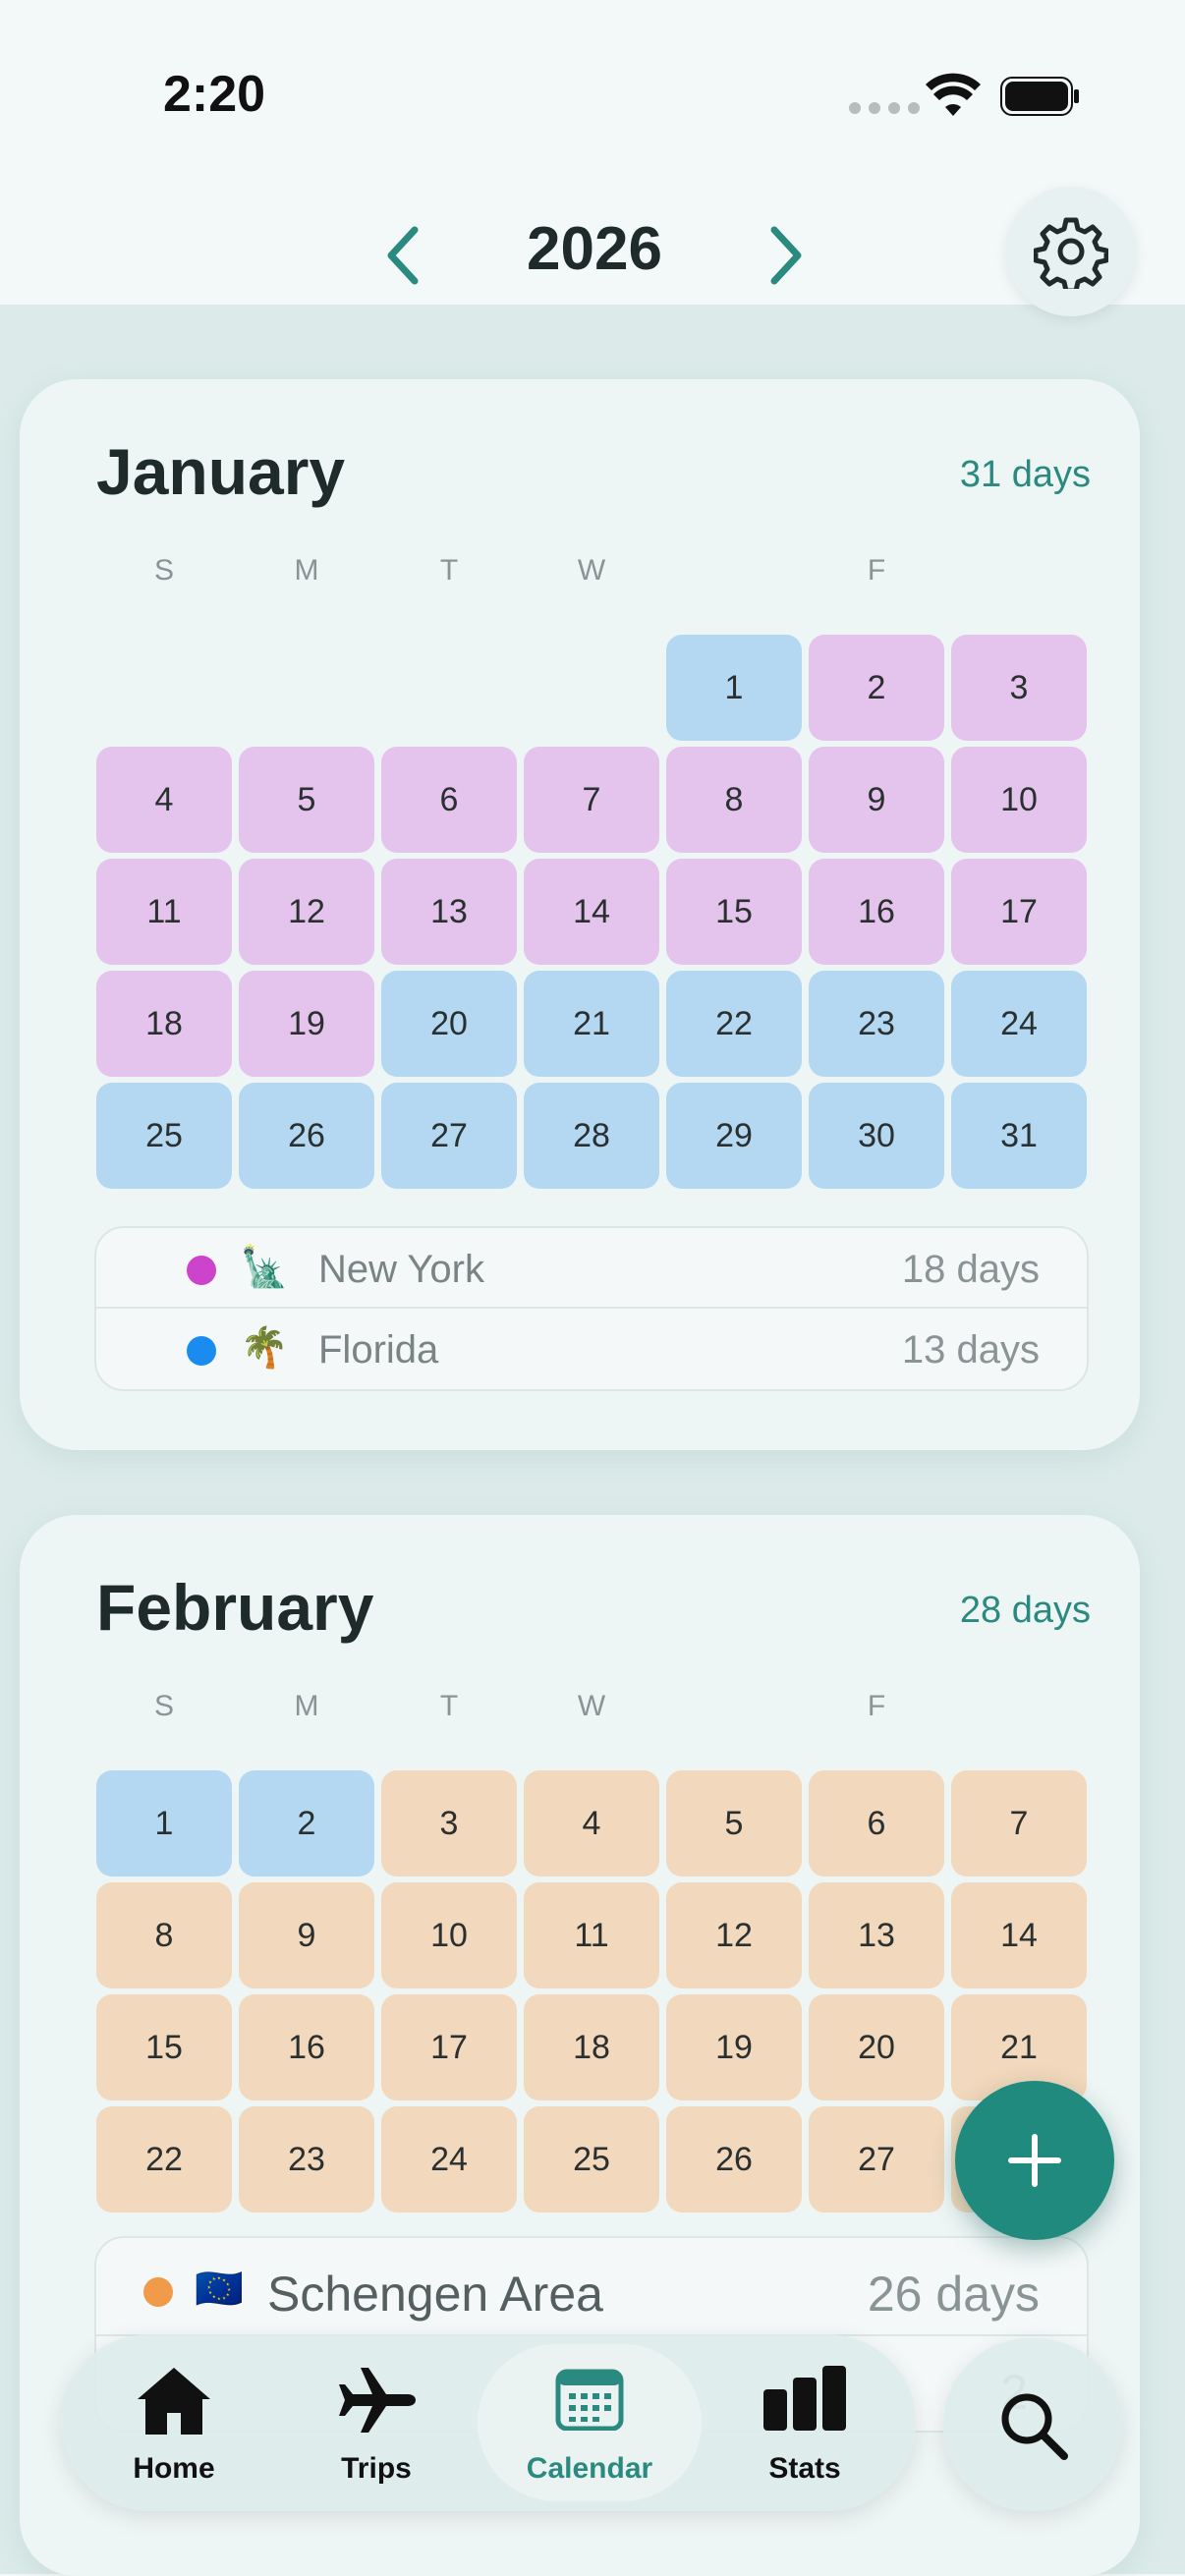  I want to click on legend-name: Florida, so click(379, 1350).